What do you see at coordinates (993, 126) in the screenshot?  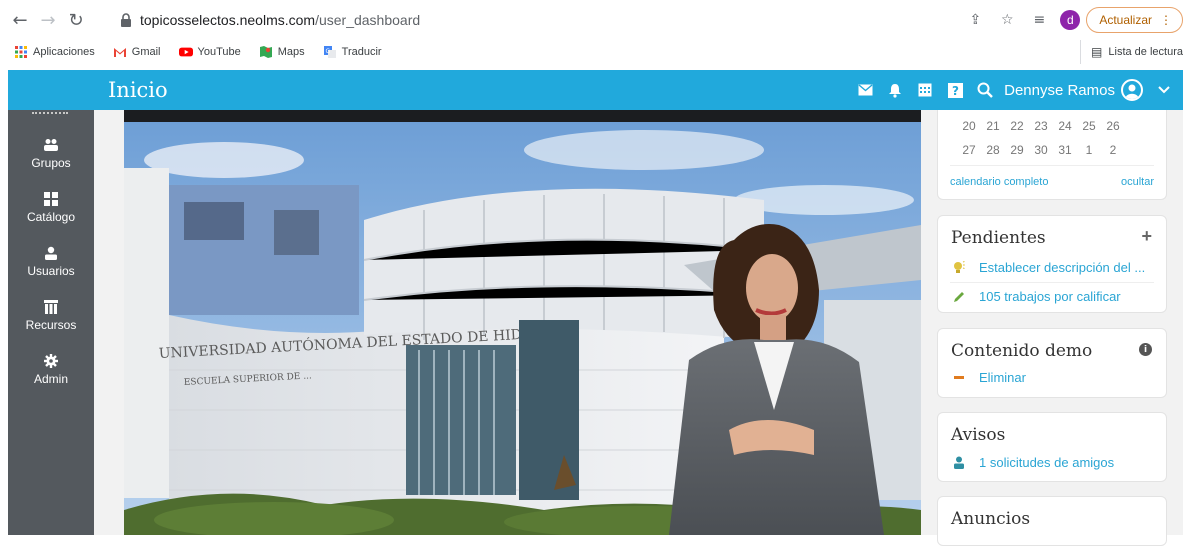 I see `calendar-day: 21` at bounding box center [993, 126].